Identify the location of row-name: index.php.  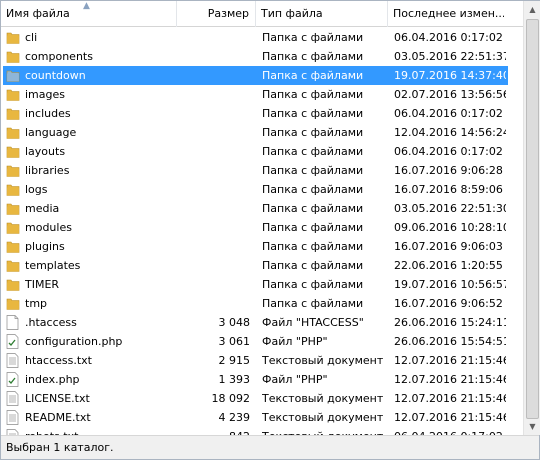
(52, 379).